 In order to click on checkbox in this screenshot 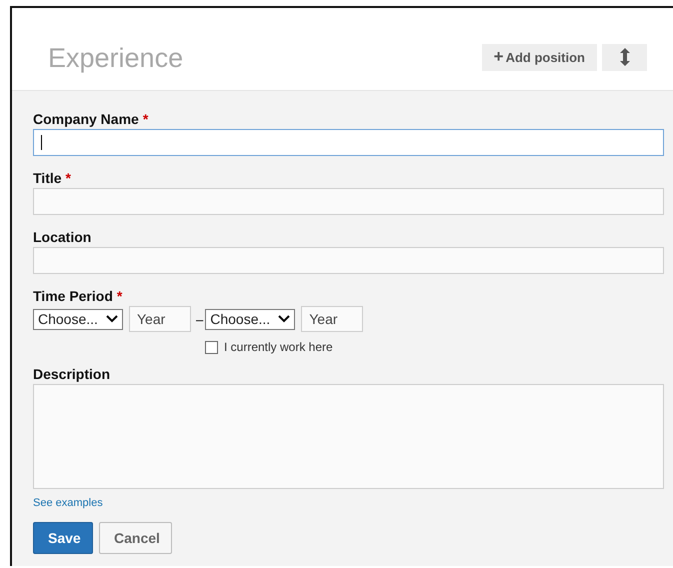, I will do `click(211, 347)`.